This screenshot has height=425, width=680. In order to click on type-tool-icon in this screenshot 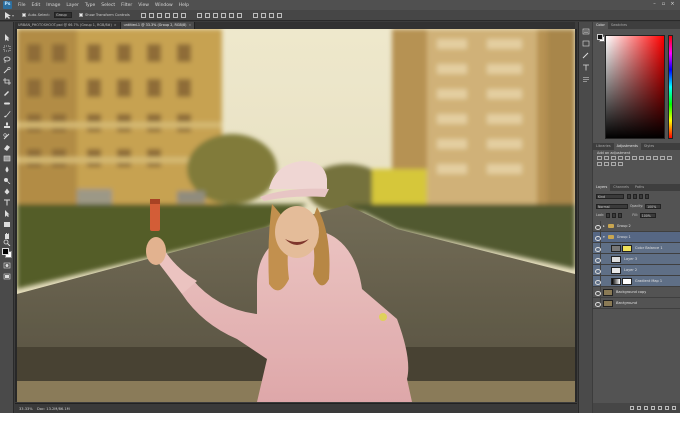, I will do `click(7, 202)`.